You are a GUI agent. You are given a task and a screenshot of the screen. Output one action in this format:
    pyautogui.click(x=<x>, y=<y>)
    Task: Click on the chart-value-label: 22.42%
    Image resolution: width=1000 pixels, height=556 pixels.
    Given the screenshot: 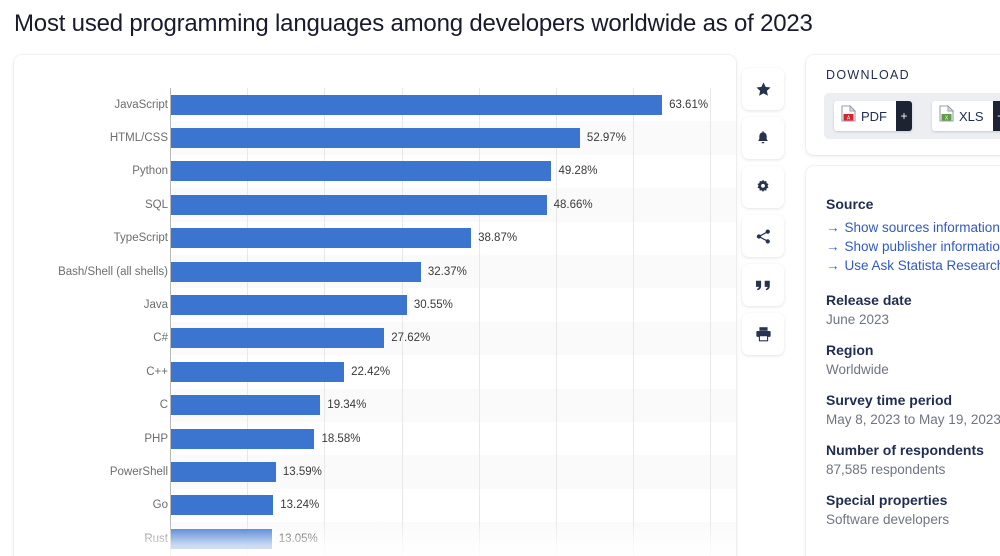 What is the action you would take?
    pyautogui.click(x=371, y=371)
    